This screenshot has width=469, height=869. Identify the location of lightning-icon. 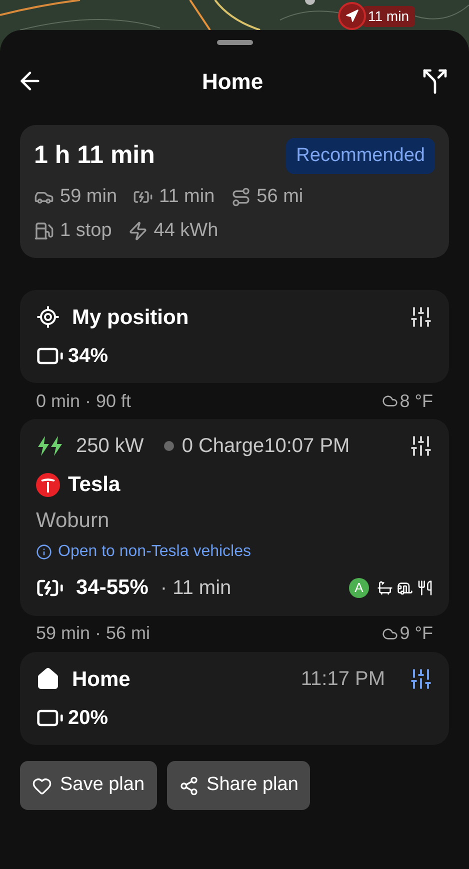
(138, 231).